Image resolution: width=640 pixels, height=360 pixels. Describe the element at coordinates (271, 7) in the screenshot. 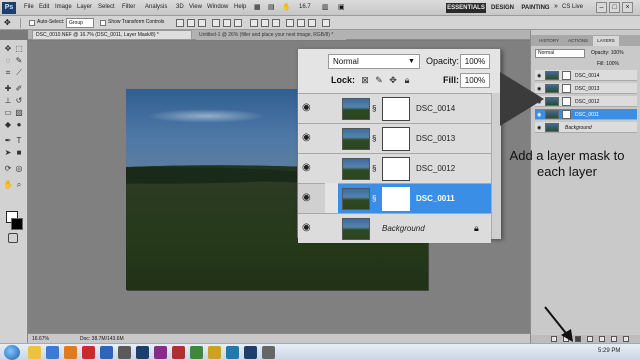

I see `minibridge-icon: ▤` at that location.